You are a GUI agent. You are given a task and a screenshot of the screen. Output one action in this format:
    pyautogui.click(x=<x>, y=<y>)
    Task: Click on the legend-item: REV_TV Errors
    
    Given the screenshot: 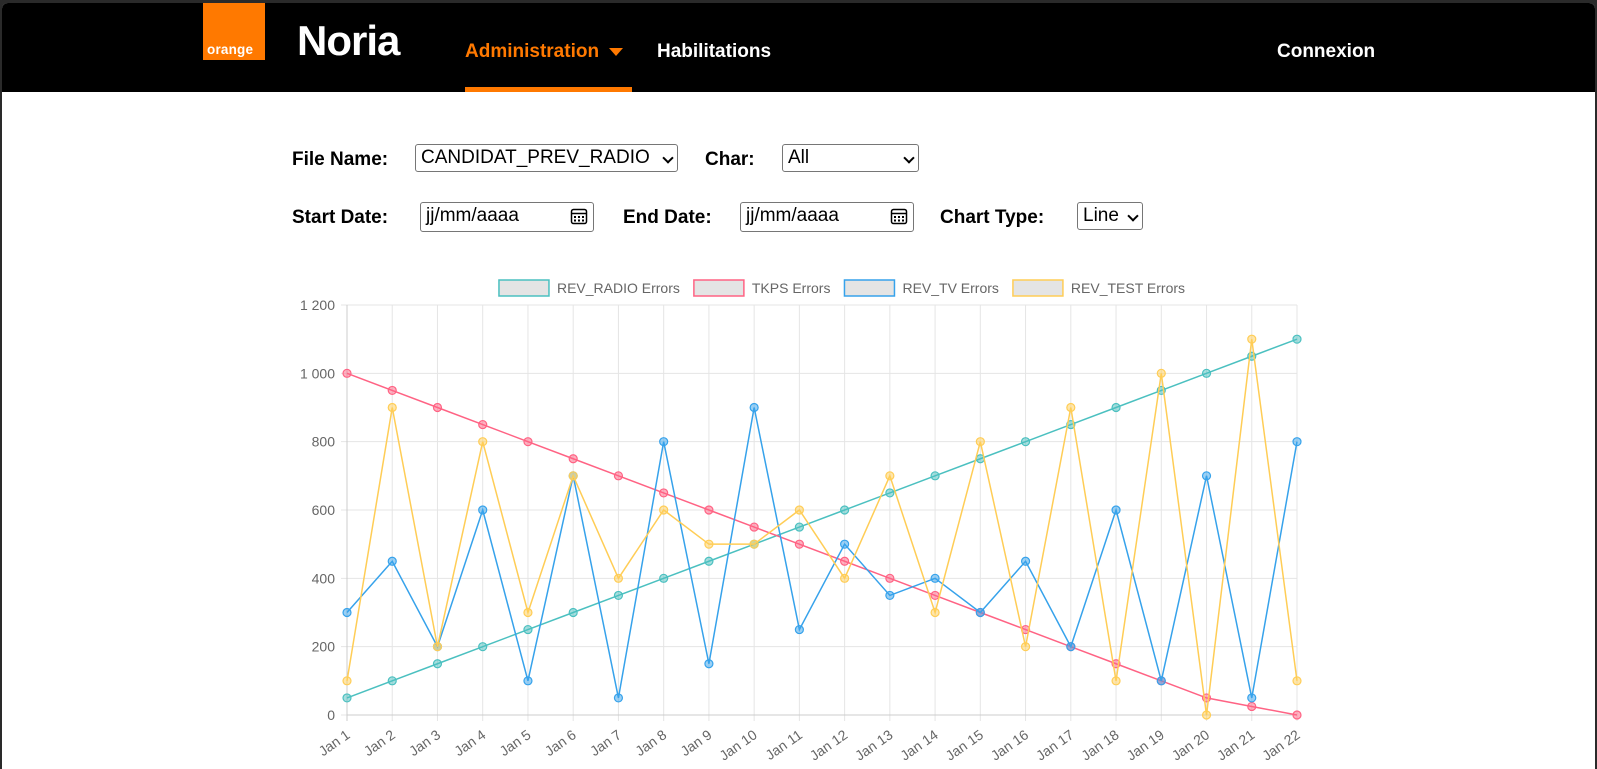 What is the action you would take?
    pyautogui.click(x=921, y=288)
    